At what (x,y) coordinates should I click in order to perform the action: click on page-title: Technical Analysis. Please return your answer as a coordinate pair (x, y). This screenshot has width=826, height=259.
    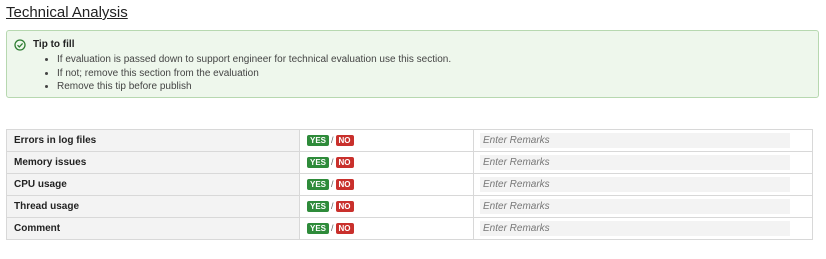
    Looking at the image, I should click on (67, 12).